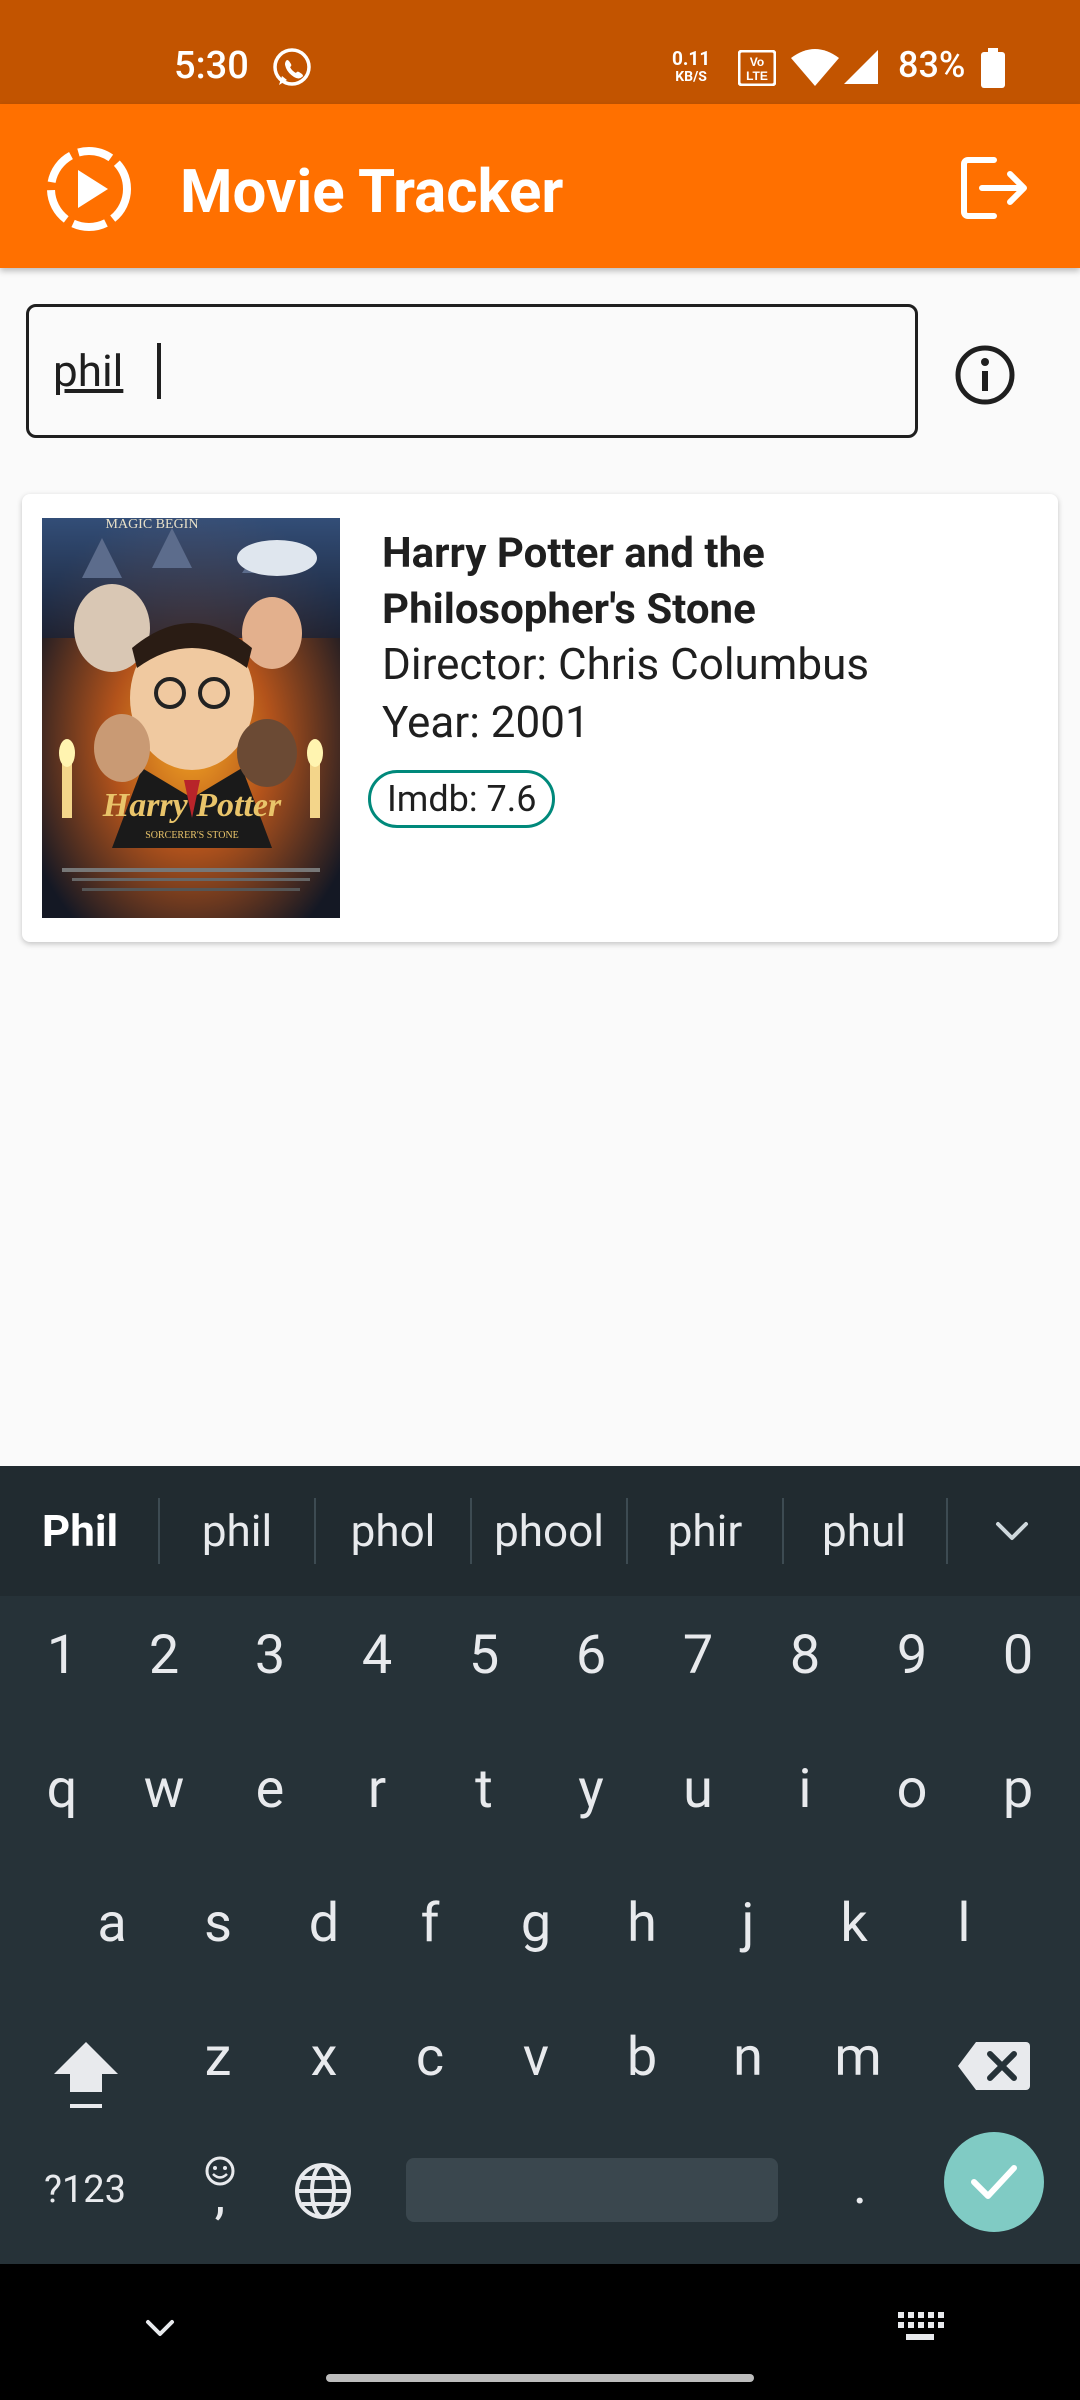 This screenshot has height=2400, width=1080. I want to click on play-logo-icon, so click(89, 189).